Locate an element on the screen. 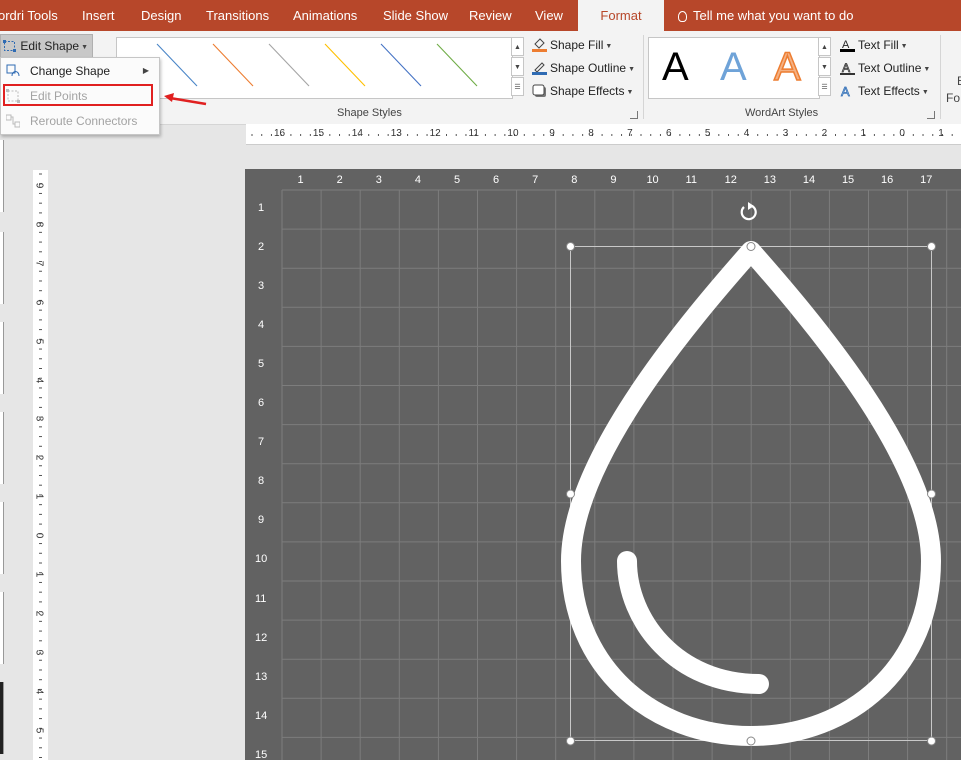  shape-outline-label: Shape Outline is located at coordinates (588, 68).